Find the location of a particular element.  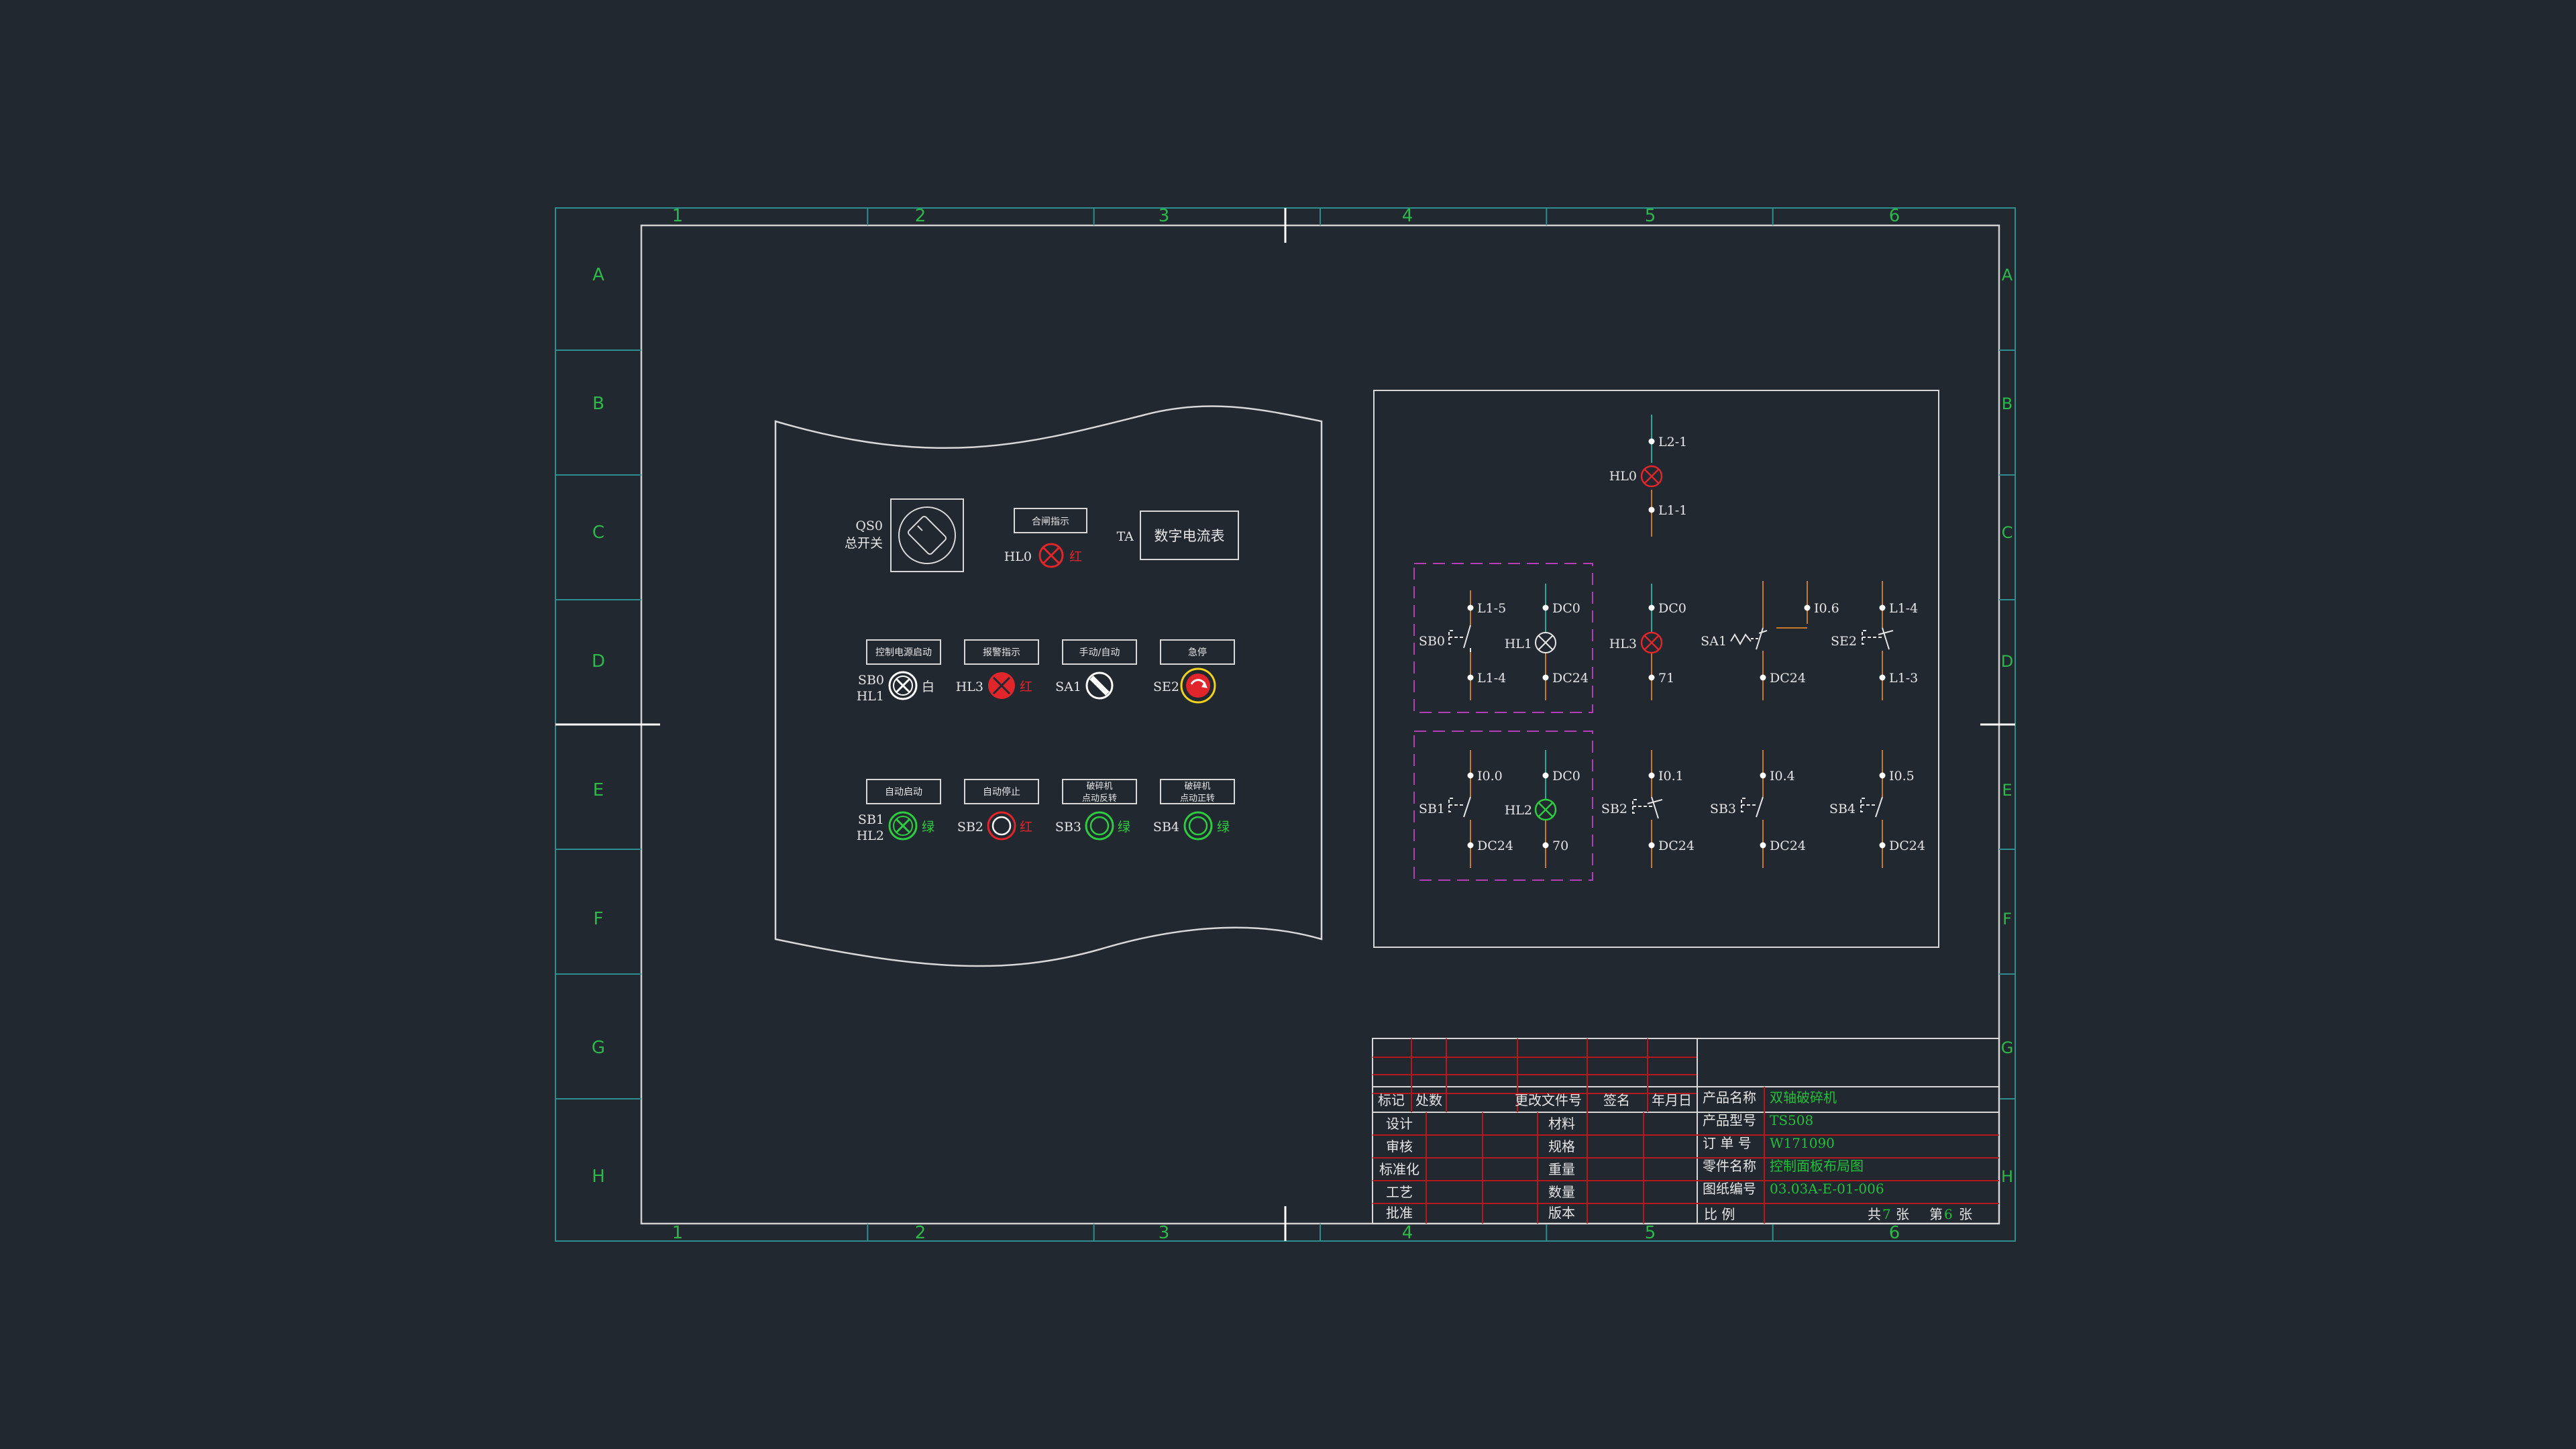

info-field-value: W171090 is located at coordinates (1802, 1143).